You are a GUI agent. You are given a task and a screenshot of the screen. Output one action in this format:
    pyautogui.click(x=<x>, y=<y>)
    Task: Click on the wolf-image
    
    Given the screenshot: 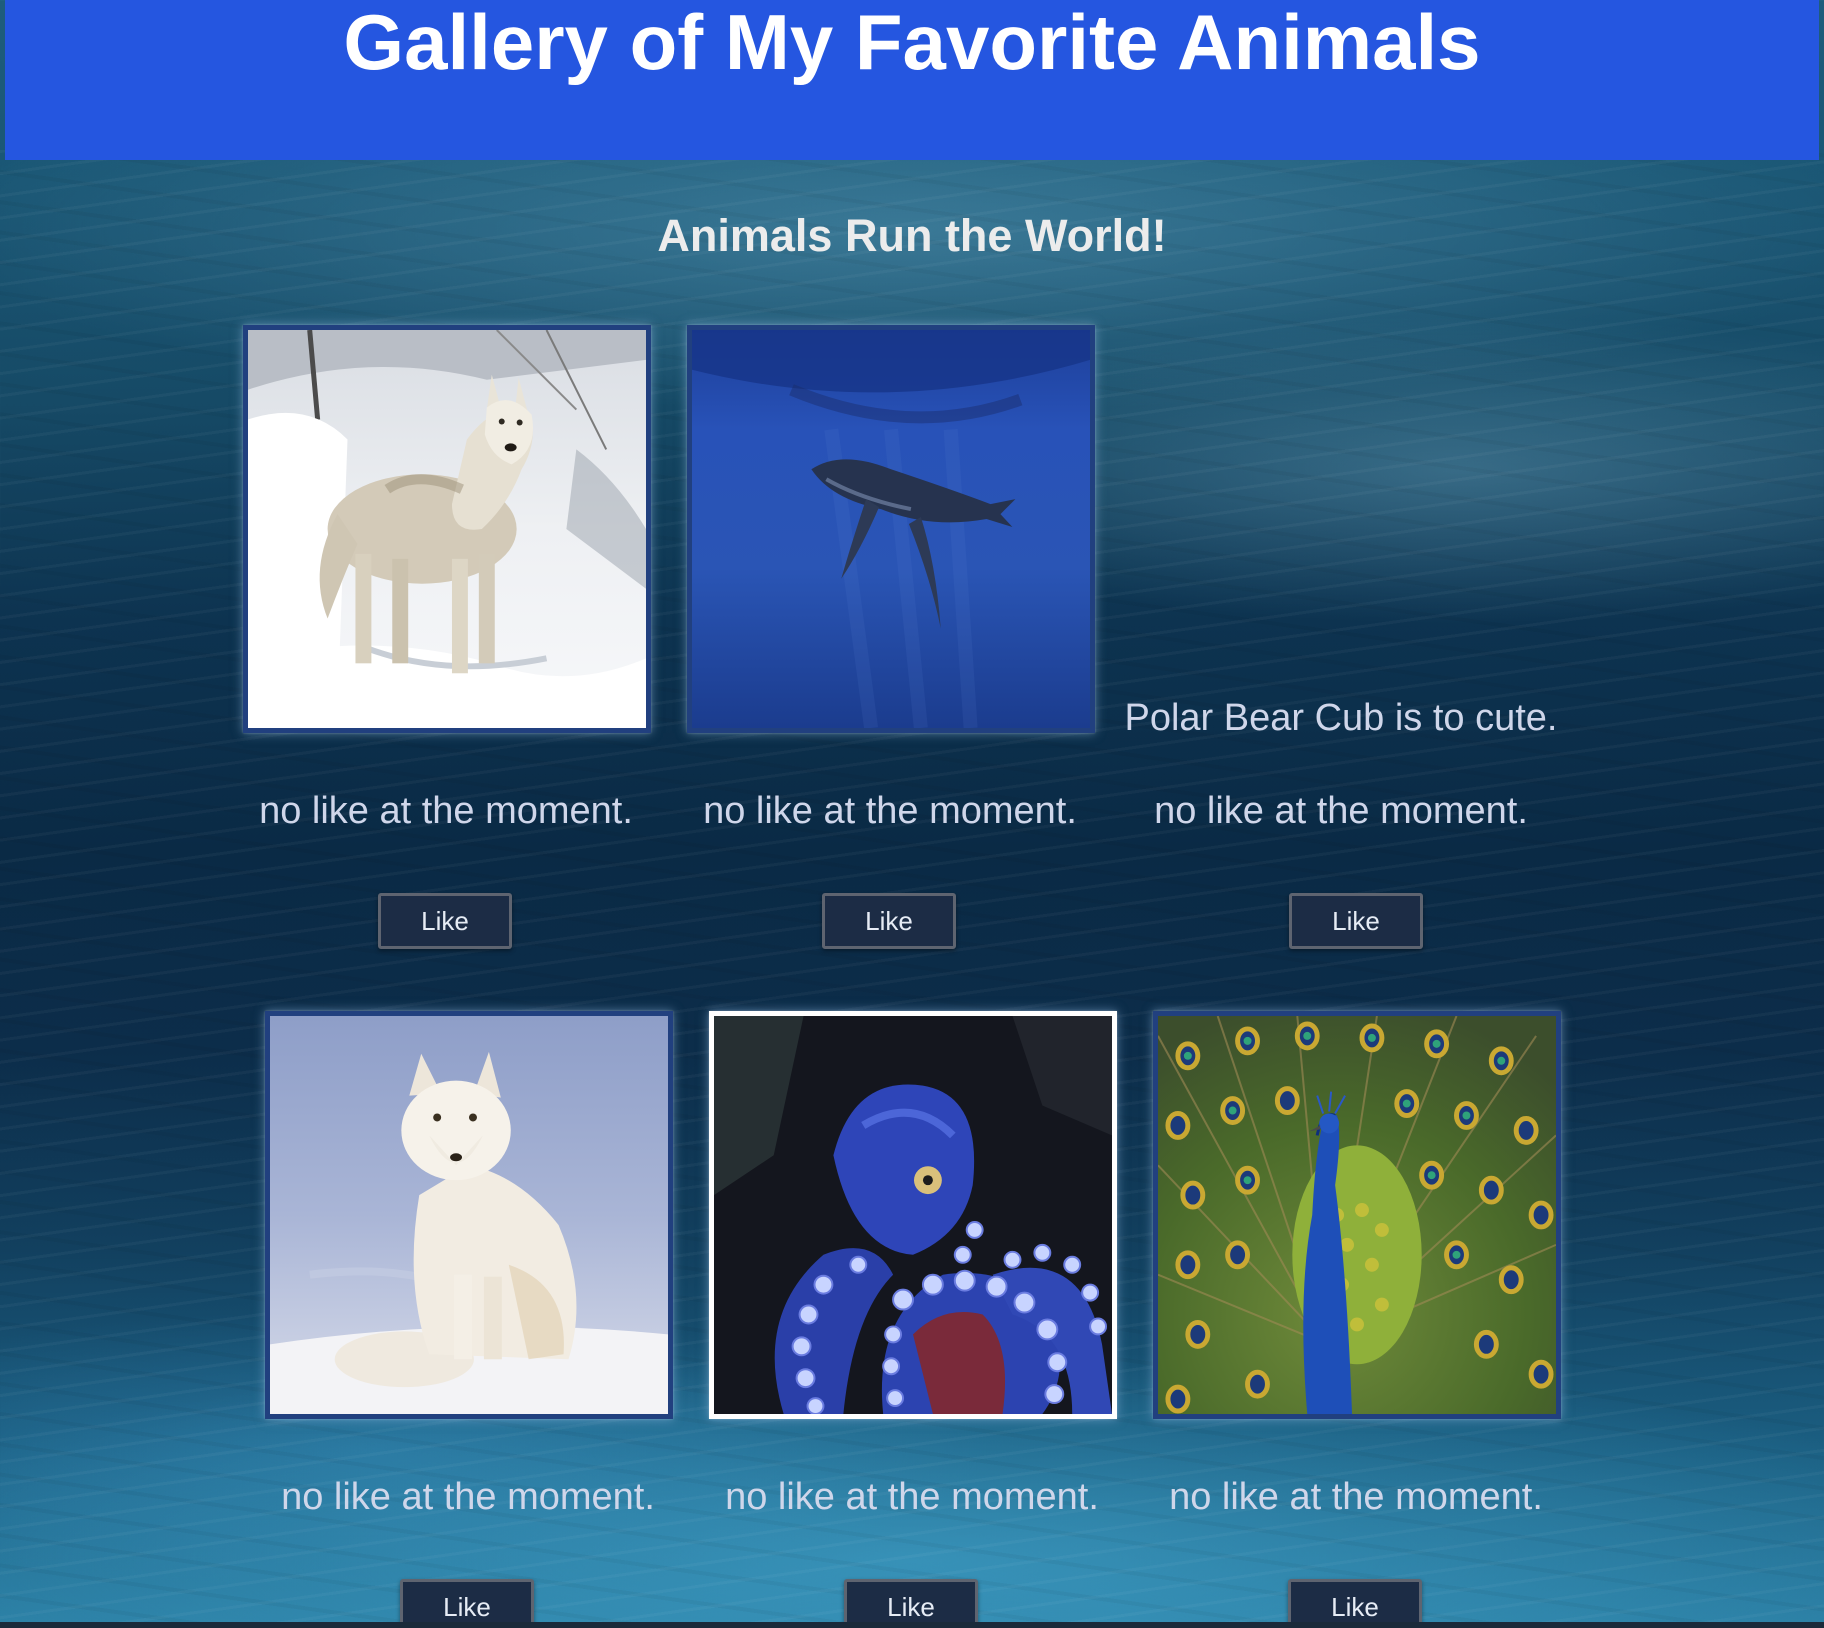 What is the action you would take?
    pyautogui.click(x=447, y=529)
    